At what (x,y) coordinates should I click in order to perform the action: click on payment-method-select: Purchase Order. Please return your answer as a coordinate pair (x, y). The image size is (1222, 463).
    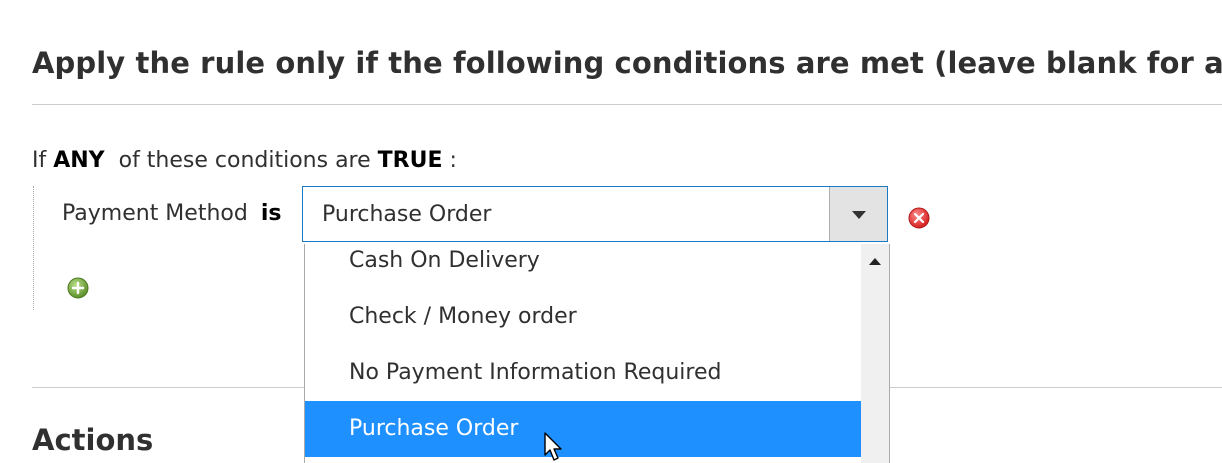
    Looking at the image, I should click on (595, 214).